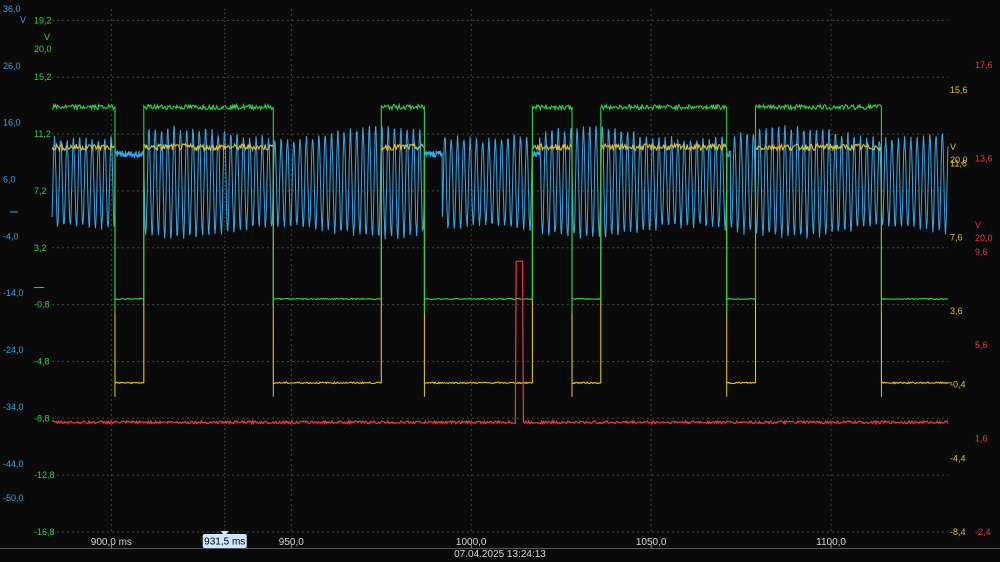 This screenshot has height=562, width=1000. I want to click on x-tick-label: 1050,0, so click(651, 542).